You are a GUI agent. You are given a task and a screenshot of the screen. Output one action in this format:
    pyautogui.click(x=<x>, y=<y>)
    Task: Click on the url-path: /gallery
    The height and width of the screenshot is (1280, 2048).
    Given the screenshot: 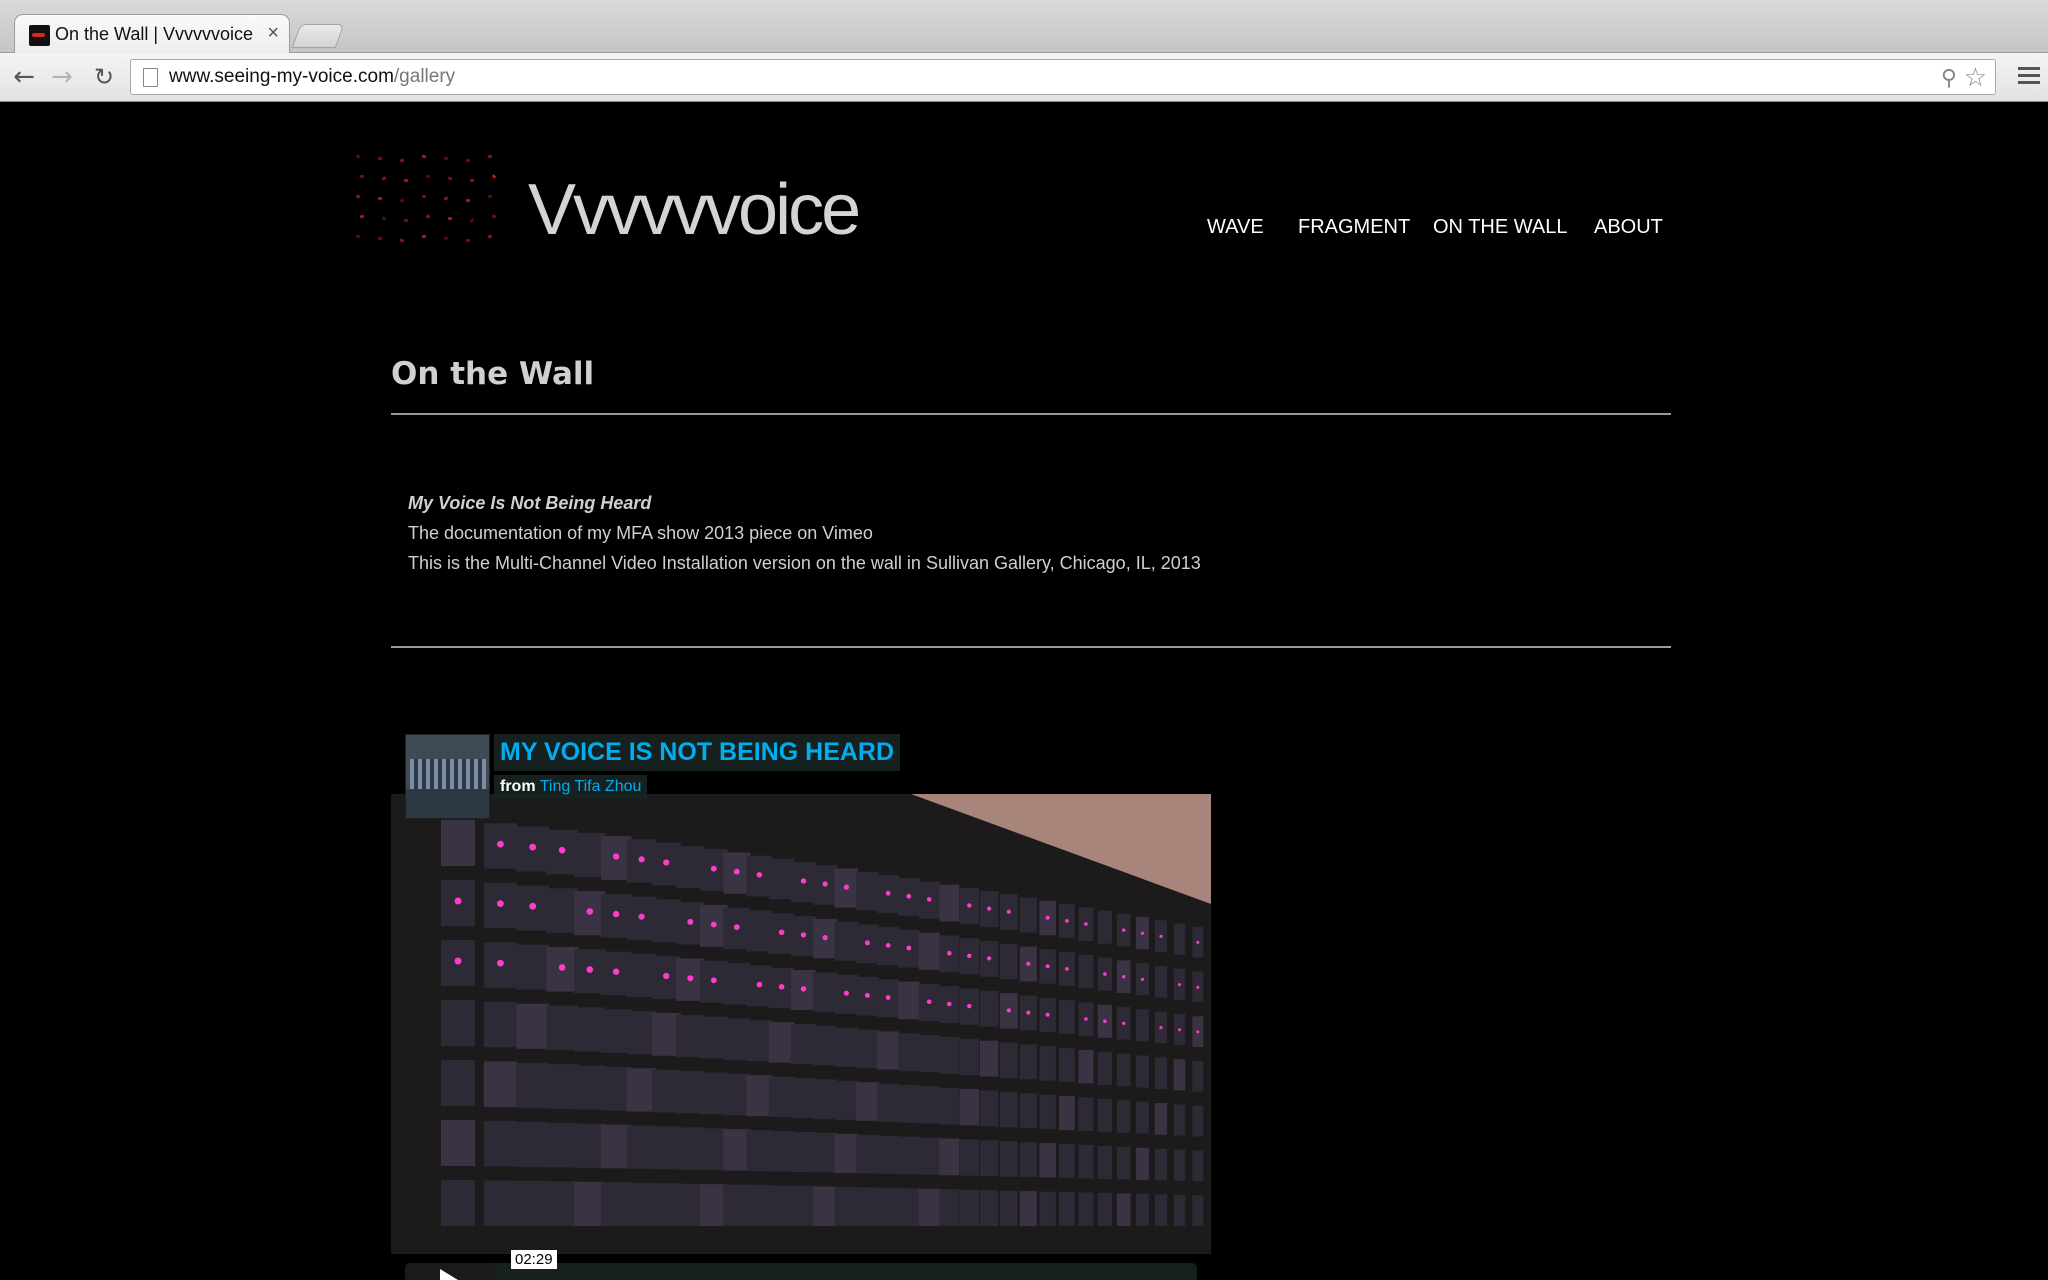 What is the action you would take?
    pyautogui.click(x=424, y=76)
    